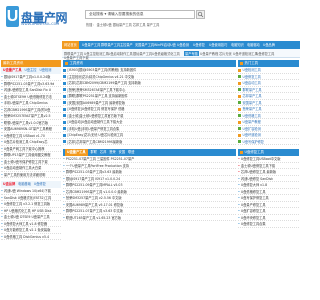  What do you see at coordinates (149, 142) in the screenshot?
I see `list-item: [芯邦]芯邦量产工具CBM2199S最新版` at bounding box center [149, 142].